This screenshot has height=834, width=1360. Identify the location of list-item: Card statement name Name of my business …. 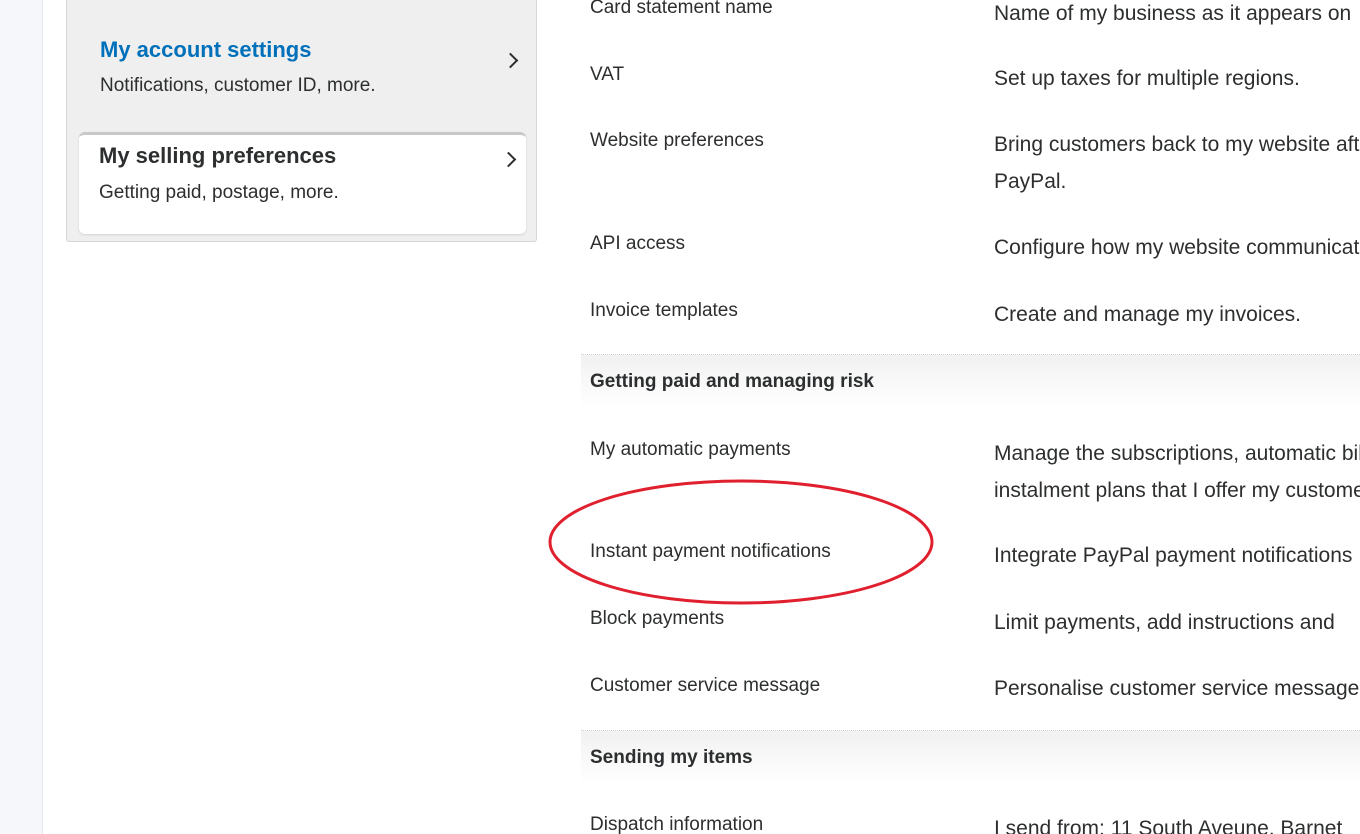
(970, 30).